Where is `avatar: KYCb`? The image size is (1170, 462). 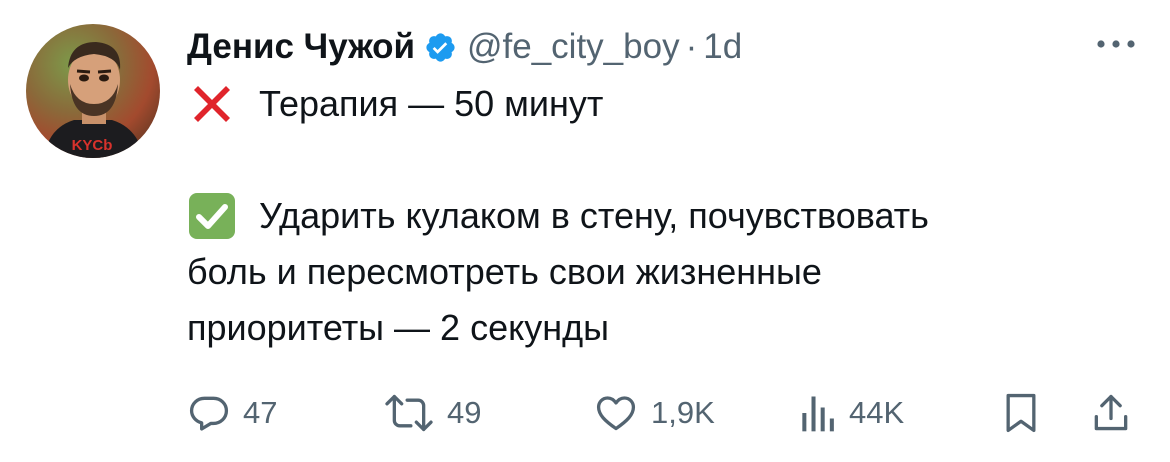
avatar: KYCb is located at coordinates (93, 91).